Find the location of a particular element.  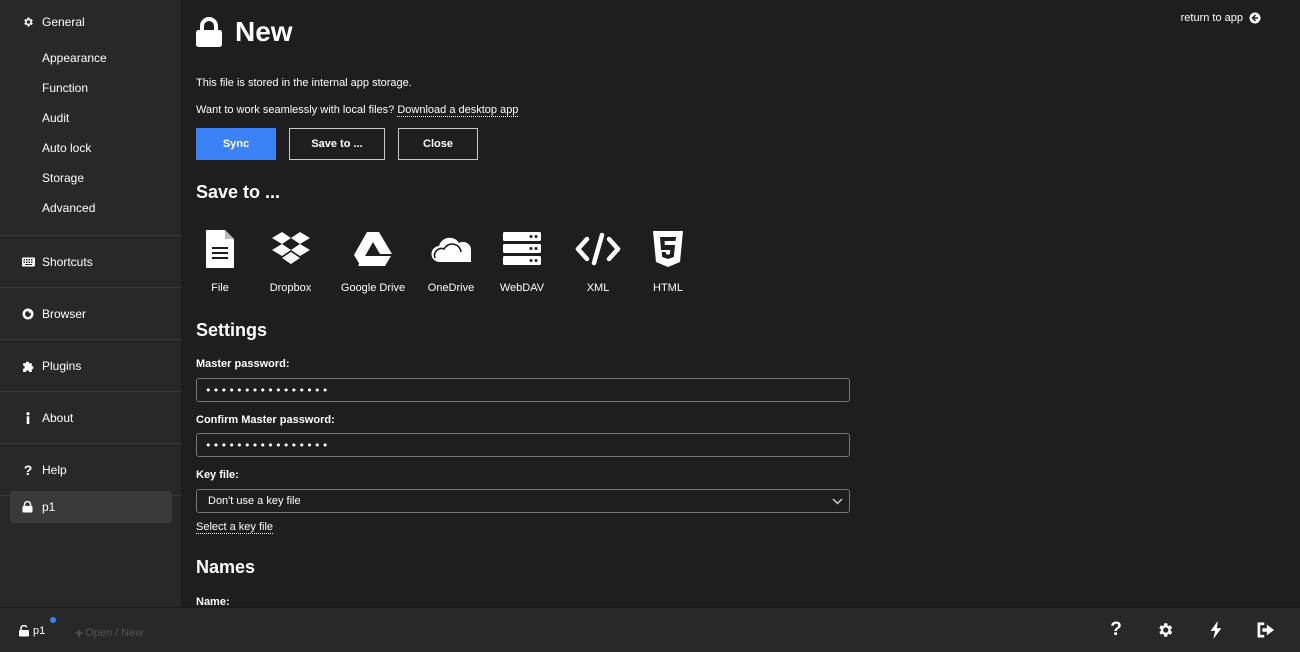

save-to-html: HTML is located at coordinates (668, 261).